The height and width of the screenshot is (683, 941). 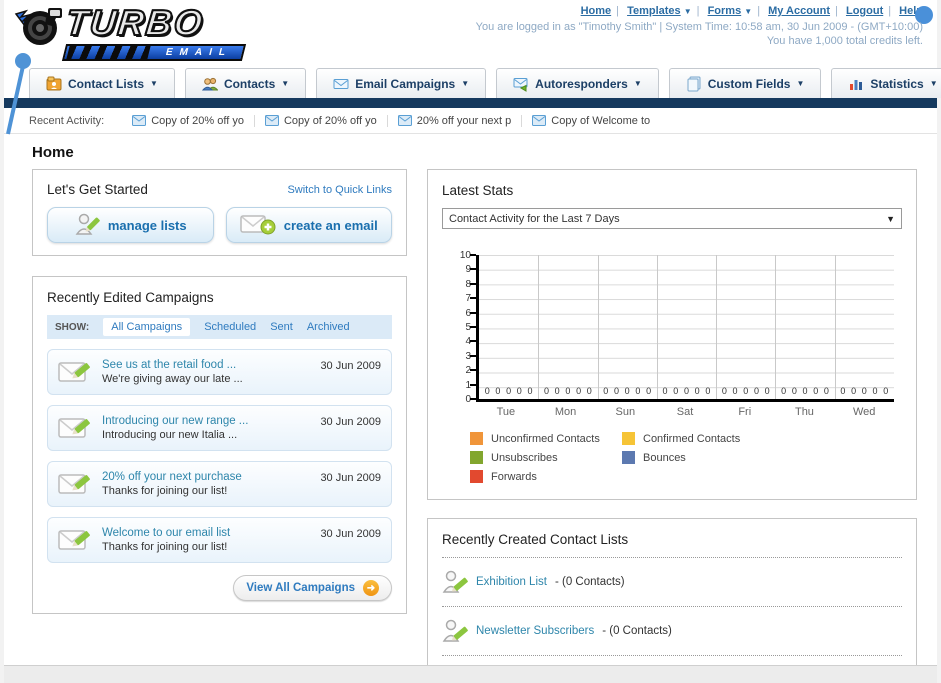 I want to click on filter-scheduled: Scheduled, so click(x=230, y=327).